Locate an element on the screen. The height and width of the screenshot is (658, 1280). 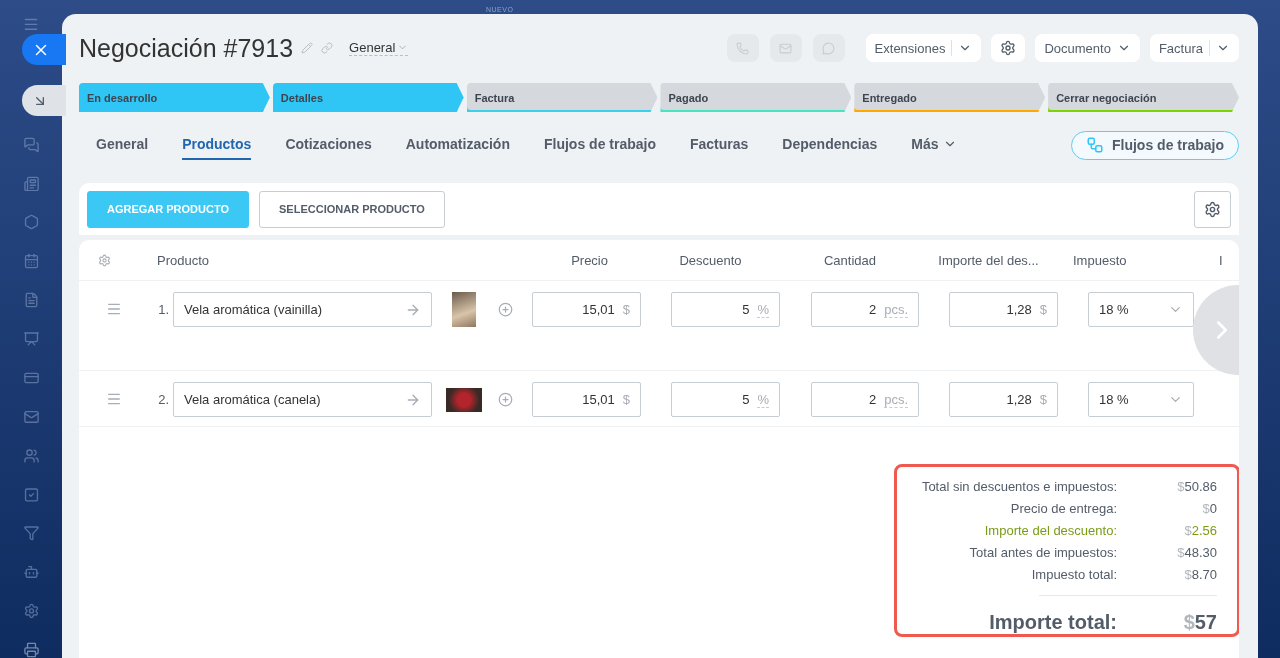
grand-total-value: $57 is located at coordinates (1199, 622).